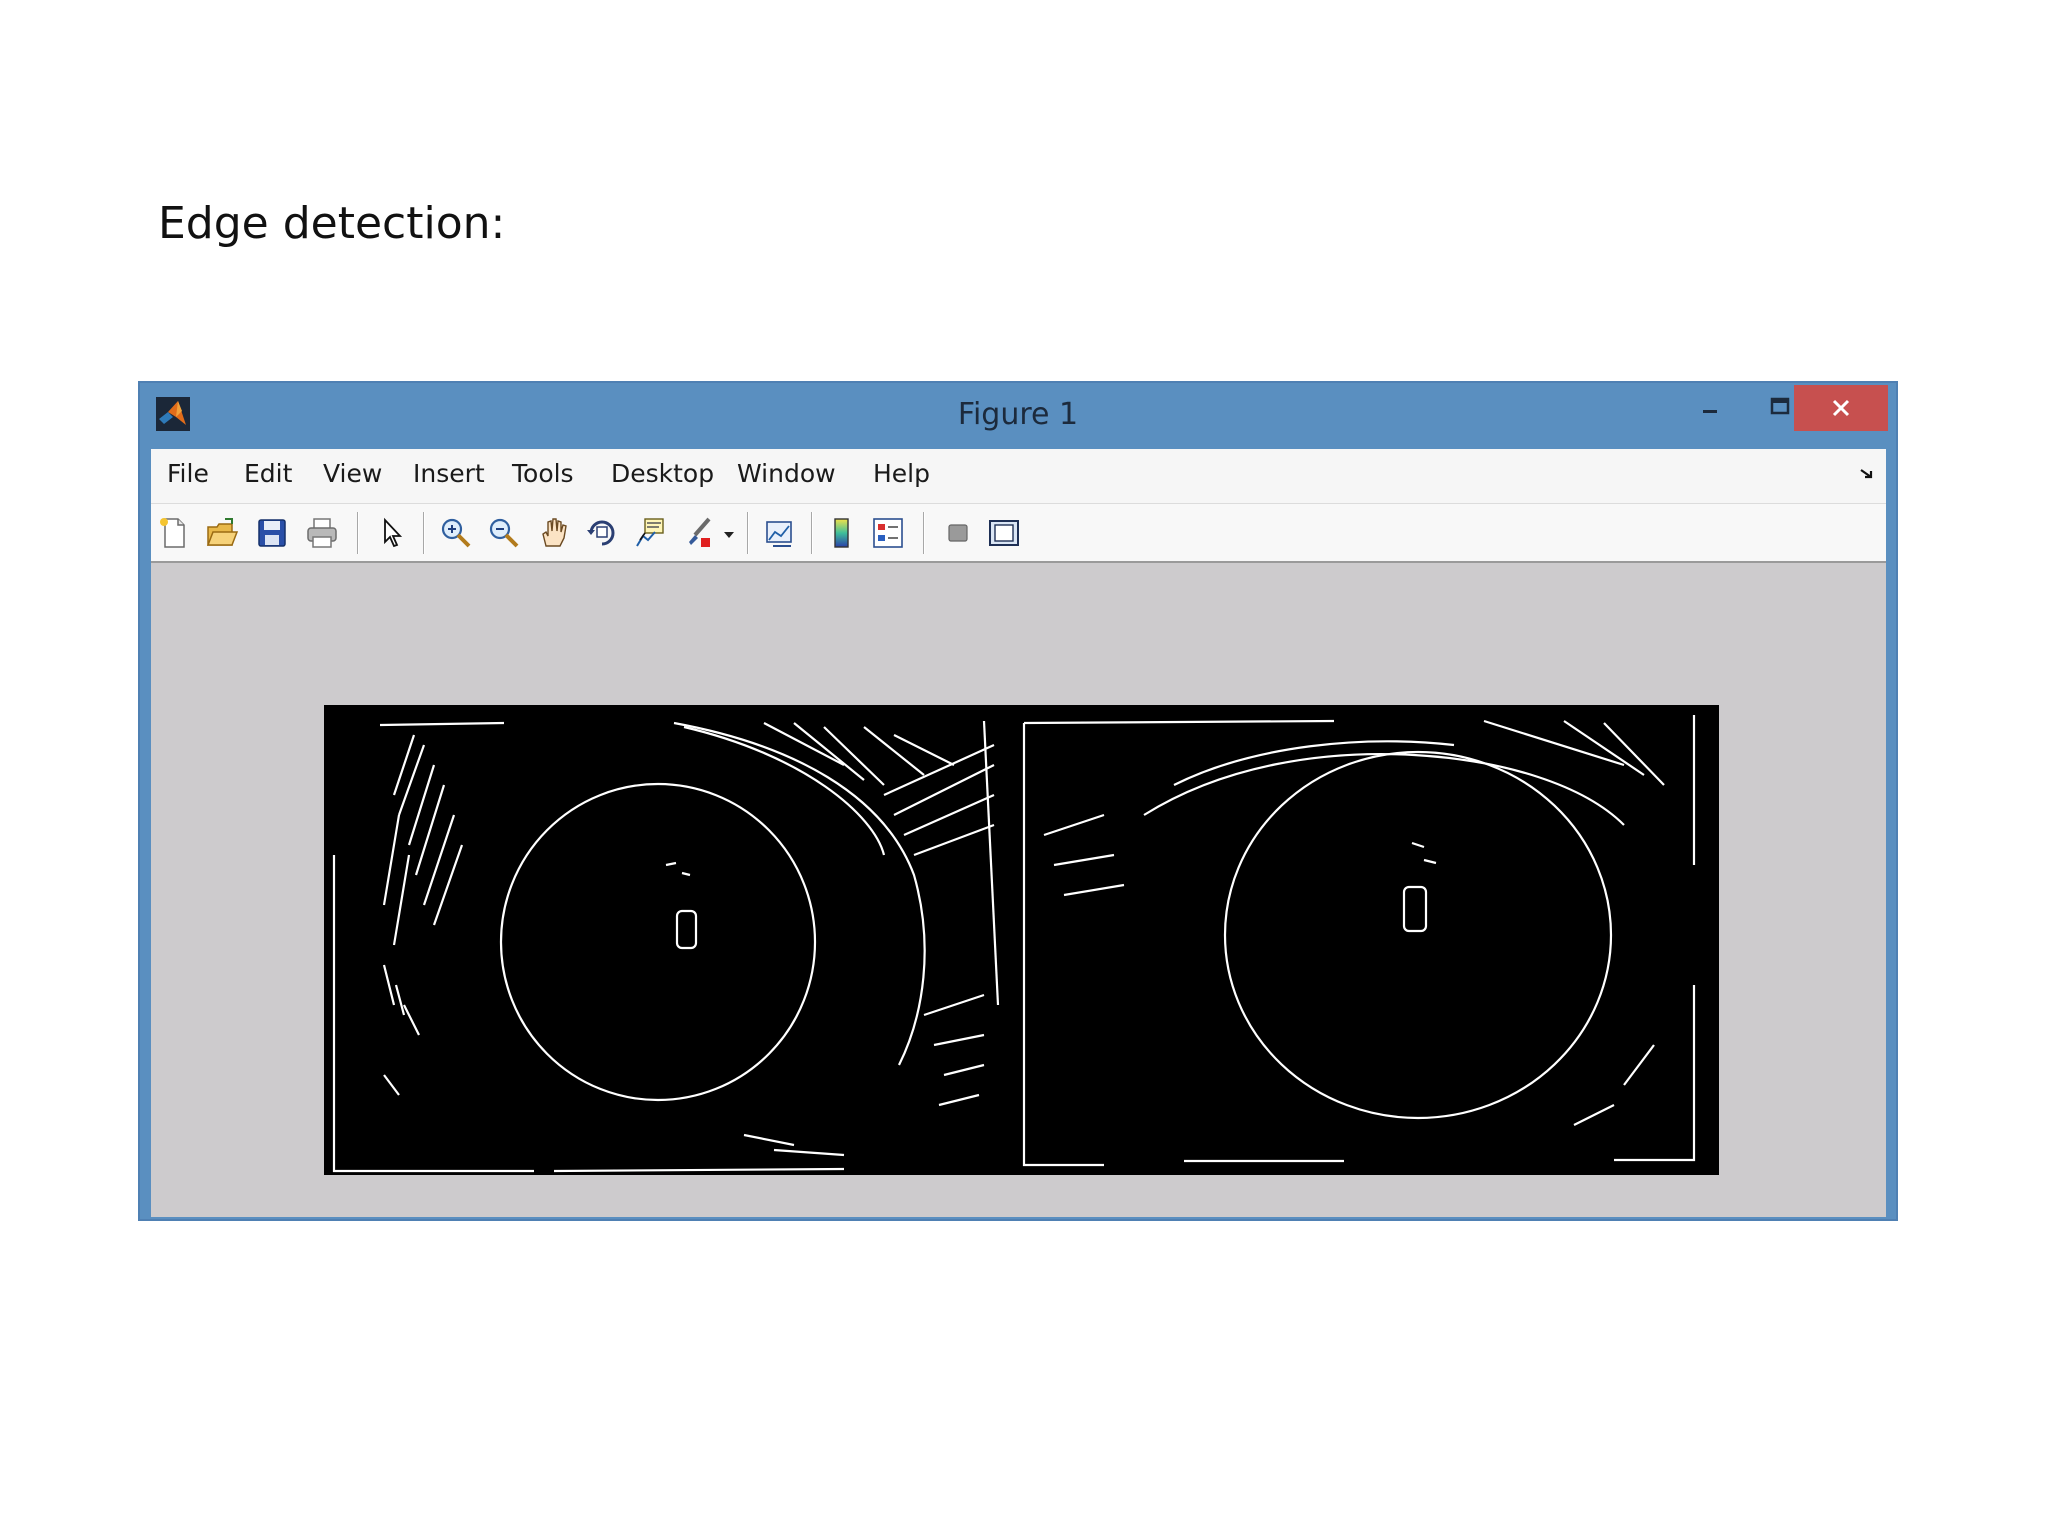  I want to click on insert-legend-icon, so click(888, 533).